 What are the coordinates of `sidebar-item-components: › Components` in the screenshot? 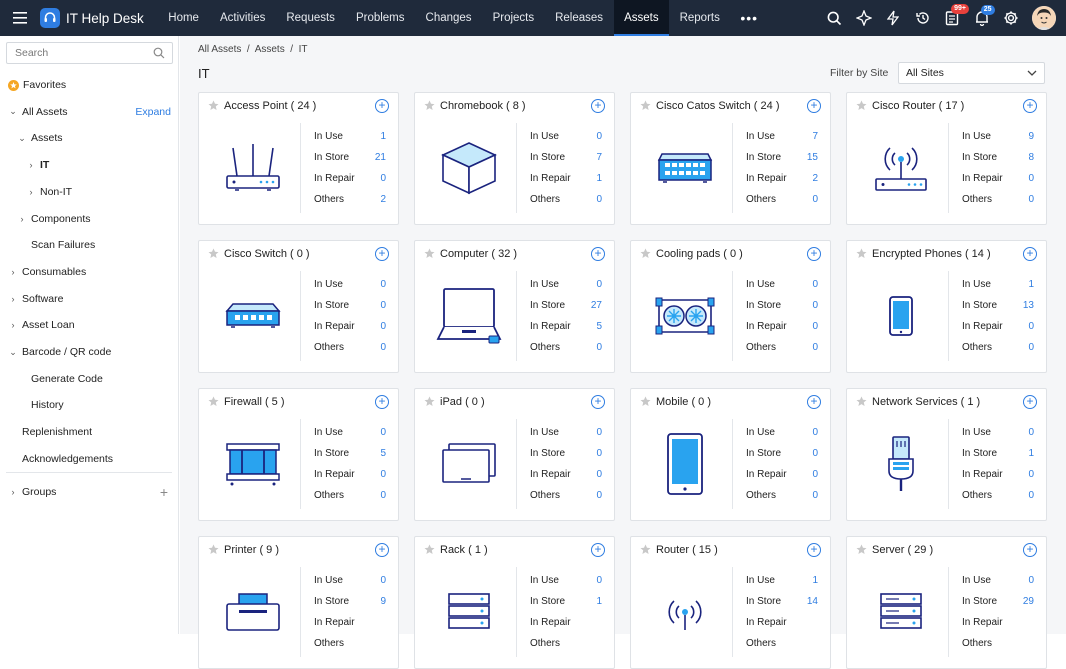 It's located at (89, 219).